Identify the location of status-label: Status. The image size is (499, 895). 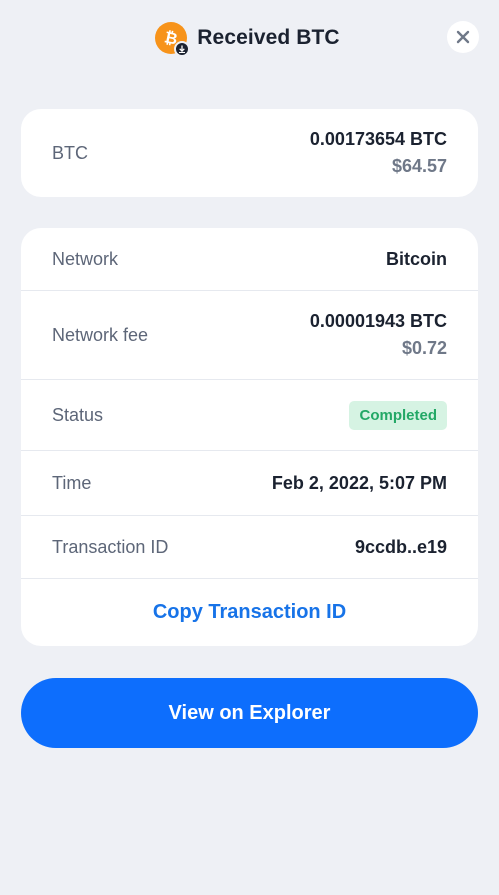
(78, 414).